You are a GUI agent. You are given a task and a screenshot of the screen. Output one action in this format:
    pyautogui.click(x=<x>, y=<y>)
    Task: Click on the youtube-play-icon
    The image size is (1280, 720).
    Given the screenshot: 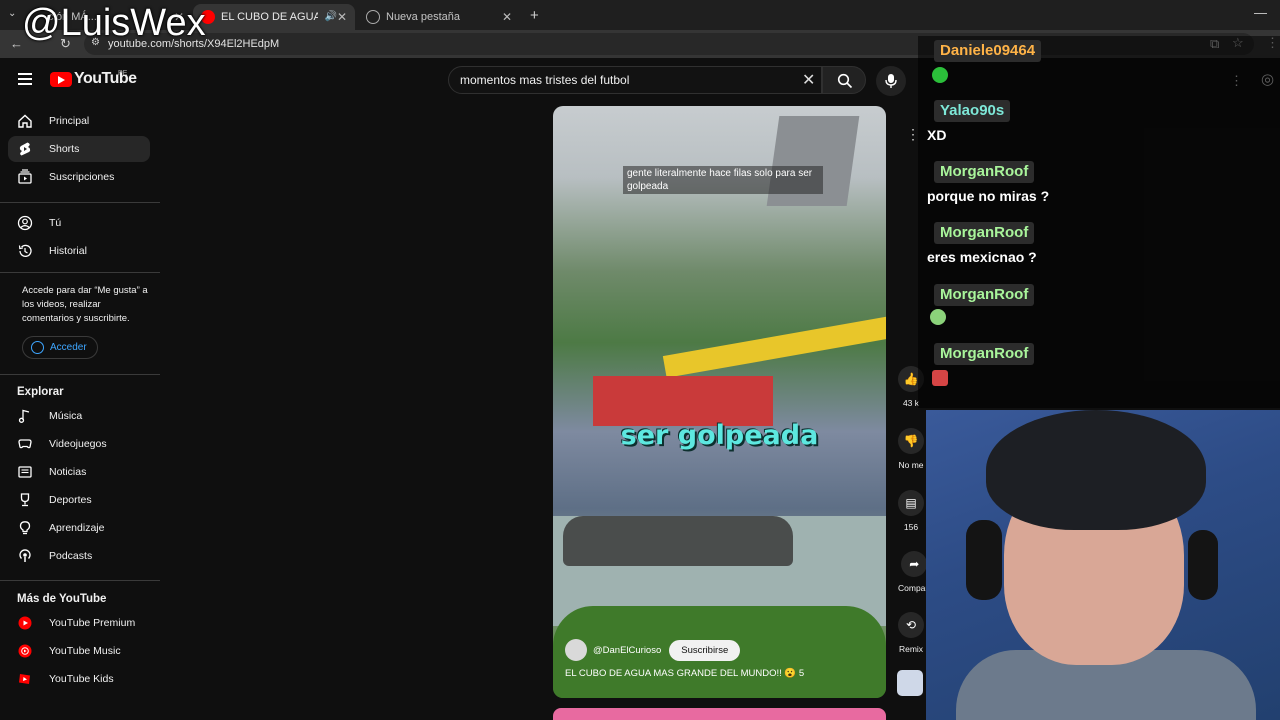 What is the action you would take?
    pyautogui.click(x=61, y=79)
    